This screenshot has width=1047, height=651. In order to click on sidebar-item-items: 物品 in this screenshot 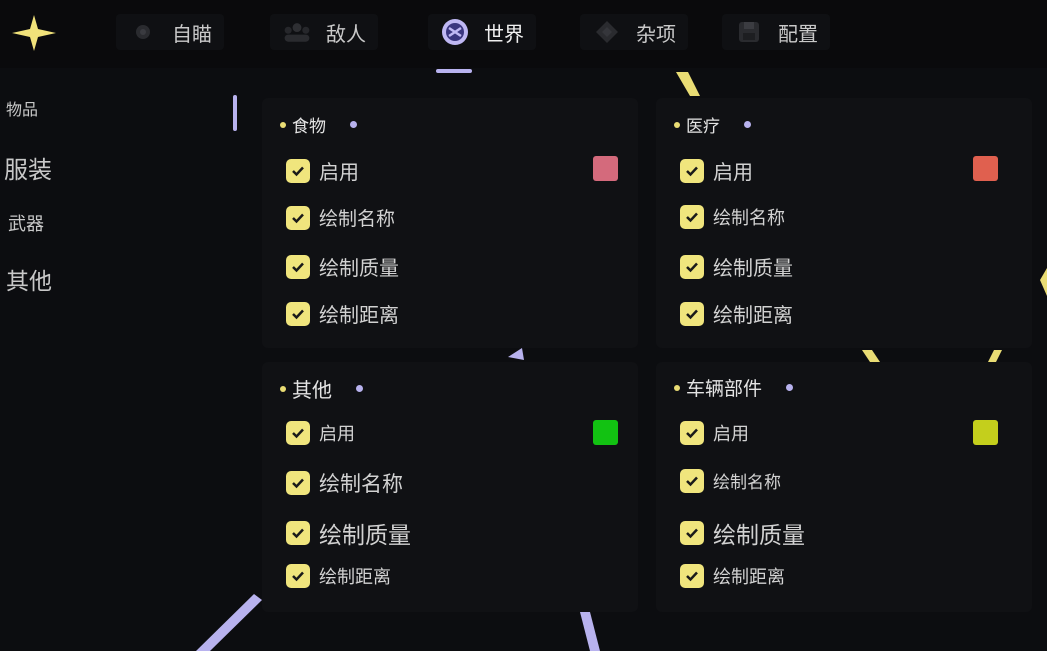, I will do `click(22, 108)`.